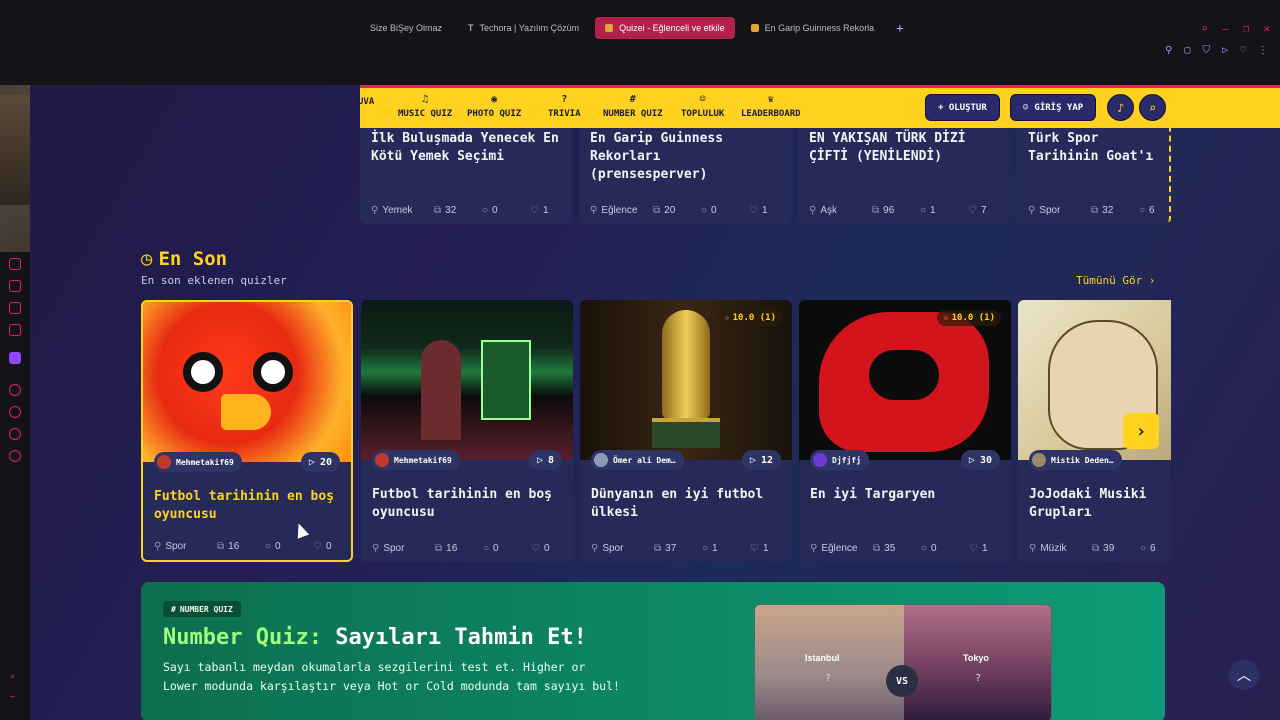  Describe the element at coordinates (899, 548) in the screenshot. I see `quiz-meta: ⚲ Eğlence ⧉ 35 ○ 0 ♡ 1` at that location.